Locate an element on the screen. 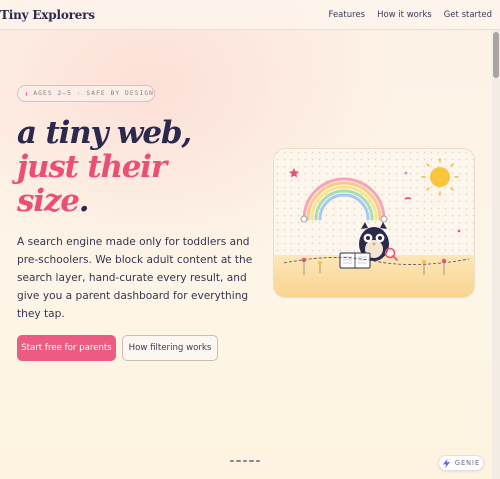 This screenshot has height=479, width=500. nav-links: Features How it works Get started is located at coordinates (410, 15).